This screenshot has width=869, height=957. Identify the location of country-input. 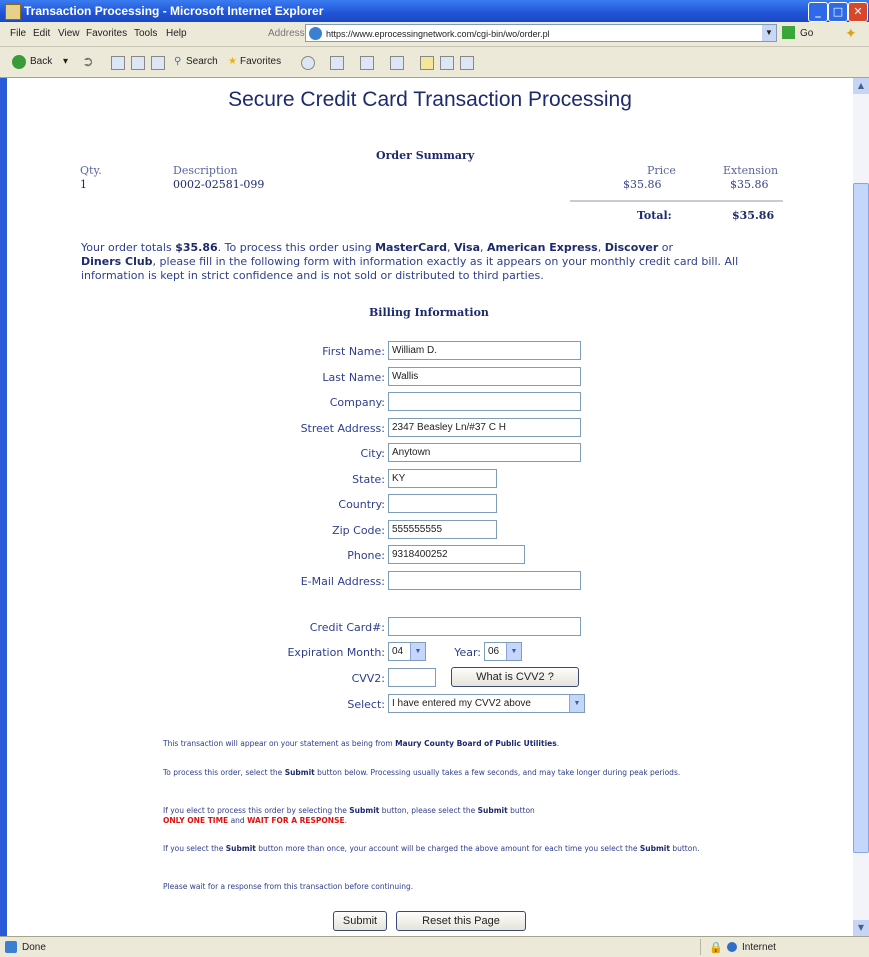
(442, 503).